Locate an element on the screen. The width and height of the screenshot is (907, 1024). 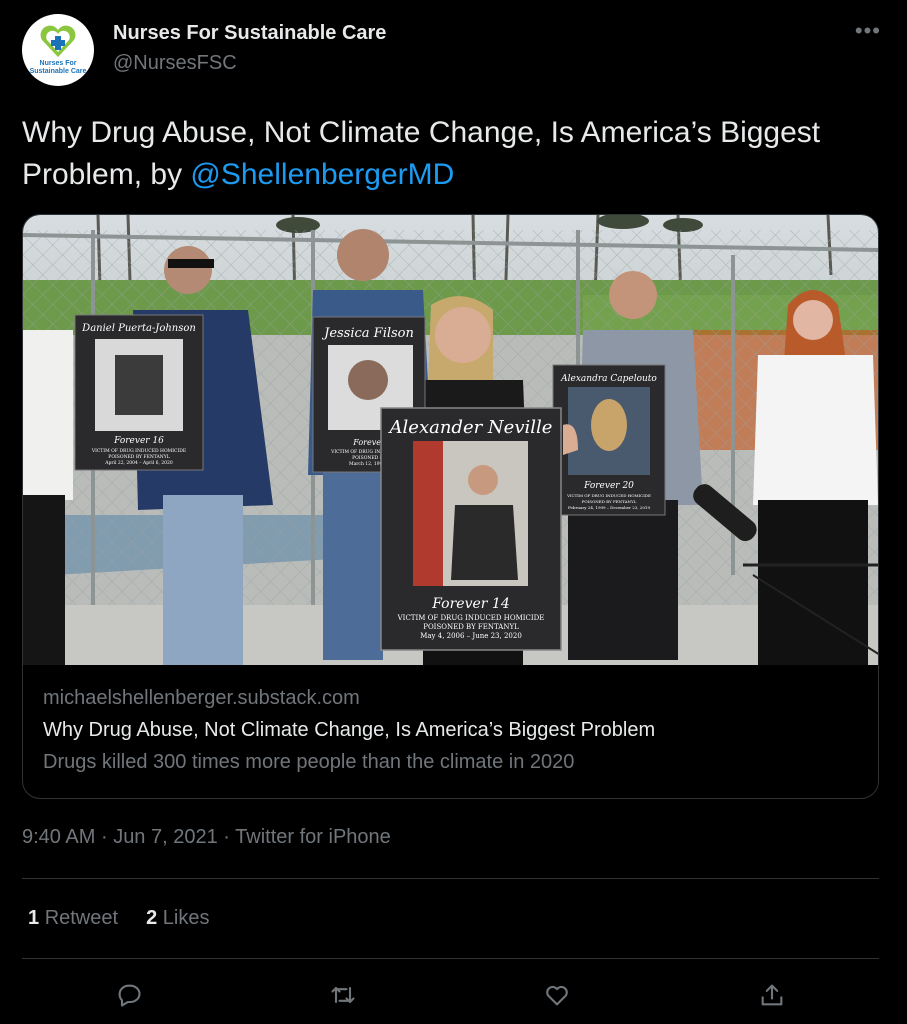
sign-daniel-forever: Forever 16 is located at coordinates (138, 441).